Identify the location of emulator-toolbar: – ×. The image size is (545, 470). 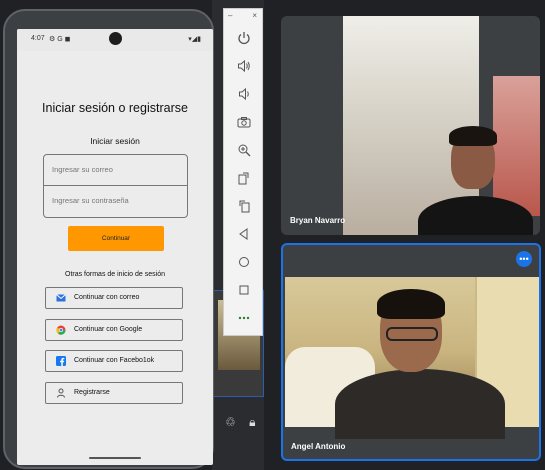
(243, 172).